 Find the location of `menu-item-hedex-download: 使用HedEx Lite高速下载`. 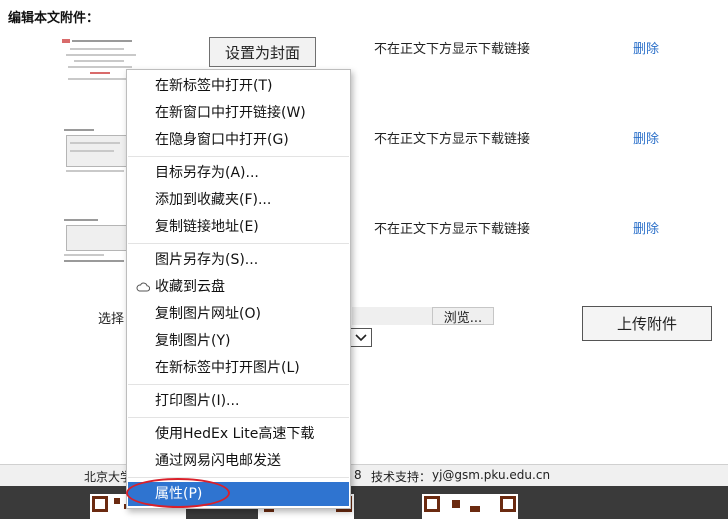

menu-item-hedex-download: 使用HedEx Lite高速下载 is located at coordinates (238, 434).